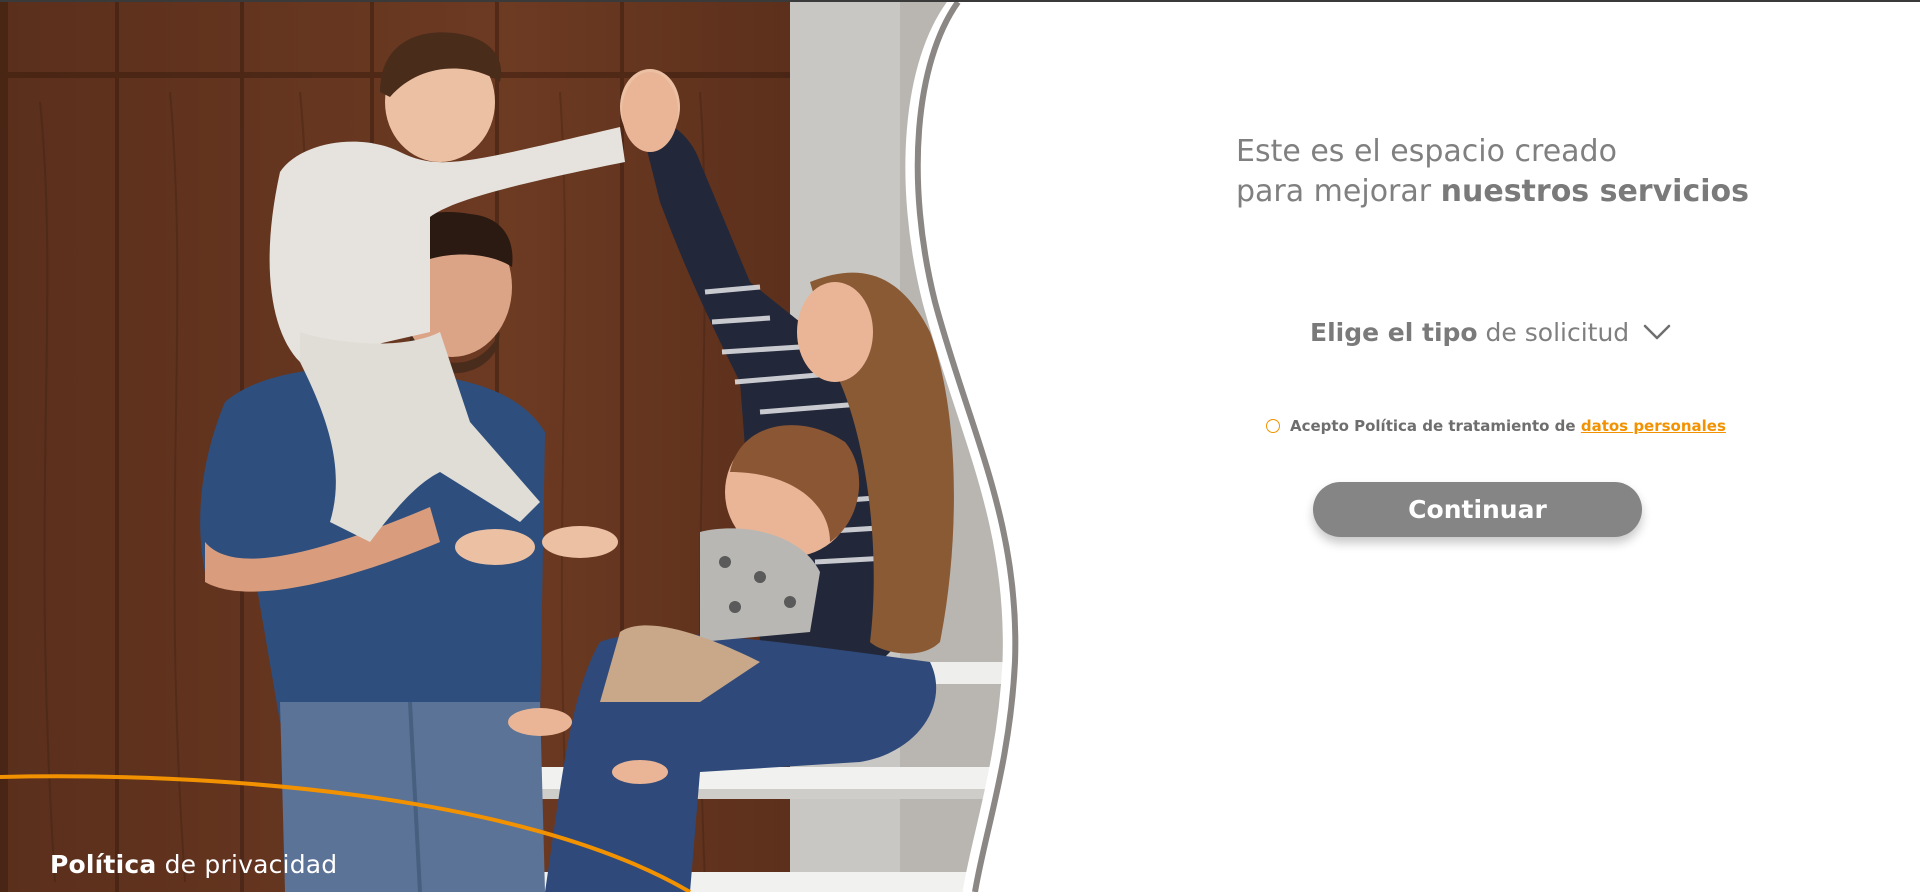  What do you see at coordinates (1394, 332) in the screenshot?
I see `request-type-label-bold: Elige el tipo` at bounding box center [1394, 332].